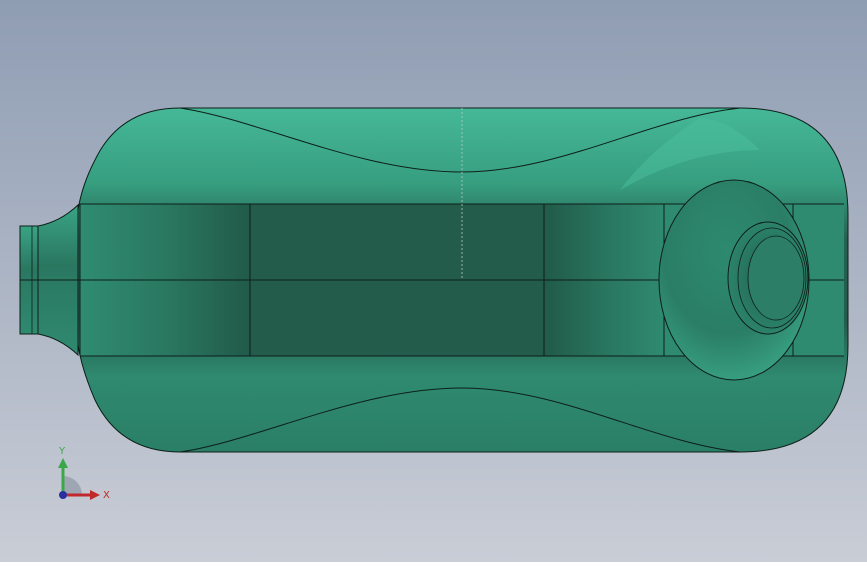  I want to click on x-axis-label: X, so click(106, 495).